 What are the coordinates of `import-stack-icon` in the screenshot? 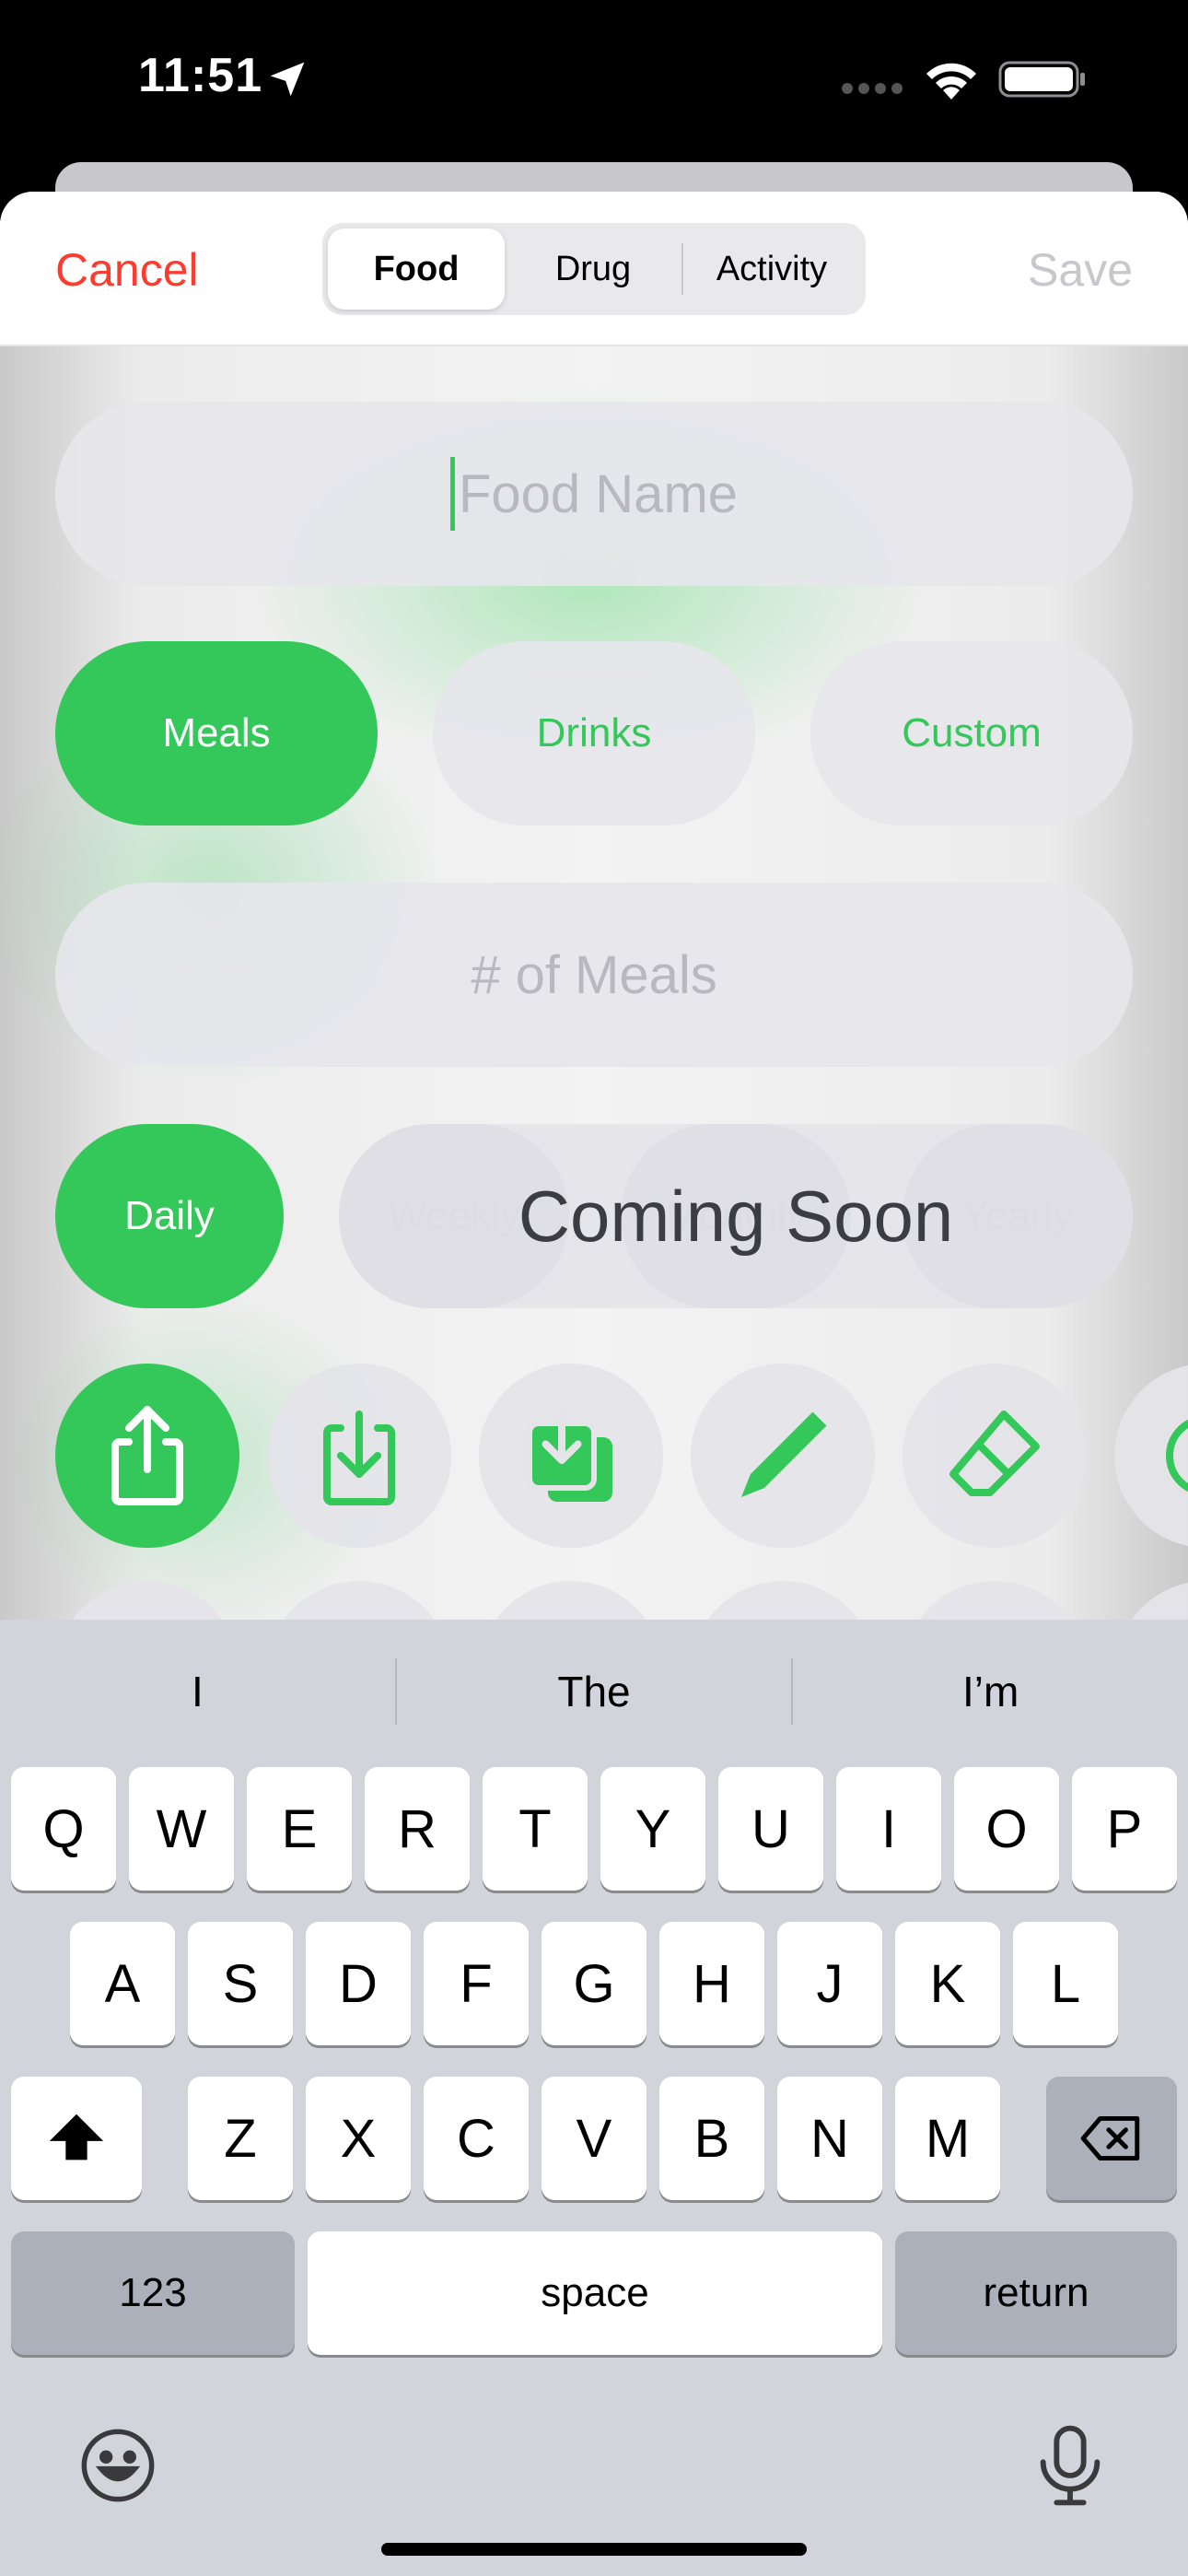 It's located at (569, 1454).